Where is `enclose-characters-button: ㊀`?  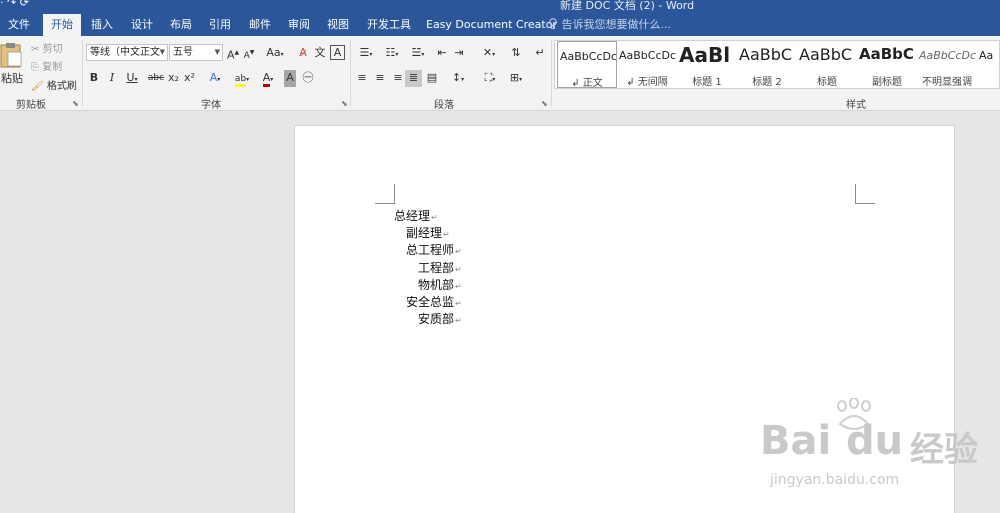 enclose-characters-button: ㊀ is located at coordinates (308, 78).